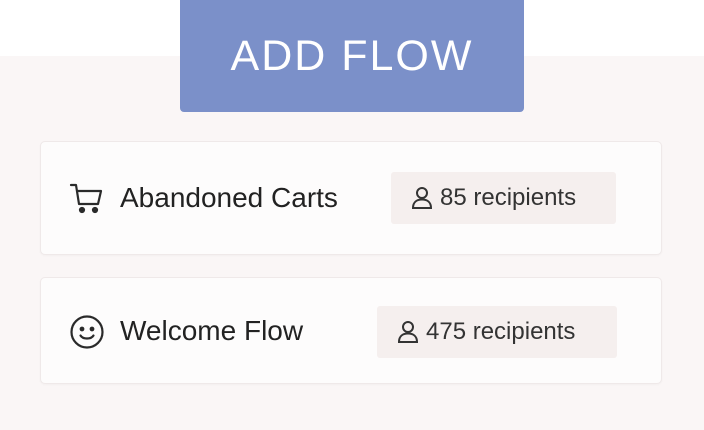  What do you see at coordinates (352, 56) in the screenshot?
I see `add-flow-button: ADD FLOW` at bounding box center [352, 56].